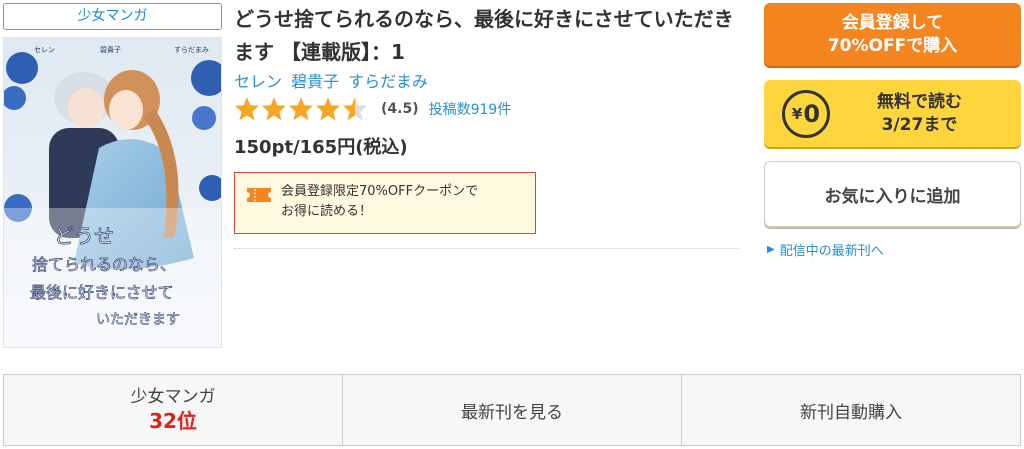 The height and width of the screenshot is (449, 1024). I want to click on author-link: セレン, so click(258, 81).